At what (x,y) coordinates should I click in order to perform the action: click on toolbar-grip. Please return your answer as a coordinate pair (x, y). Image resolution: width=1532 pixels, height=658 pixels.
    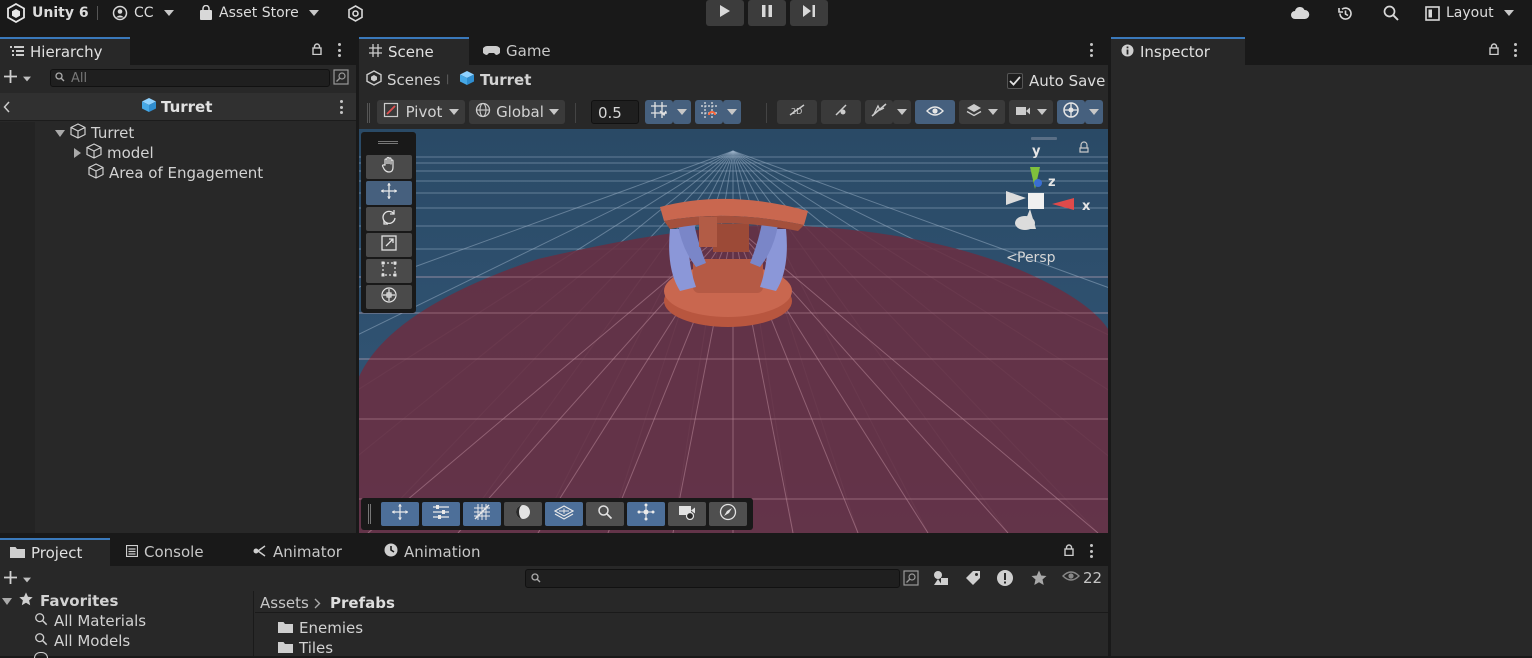
    Looking at the image, I should click on (368, 113).